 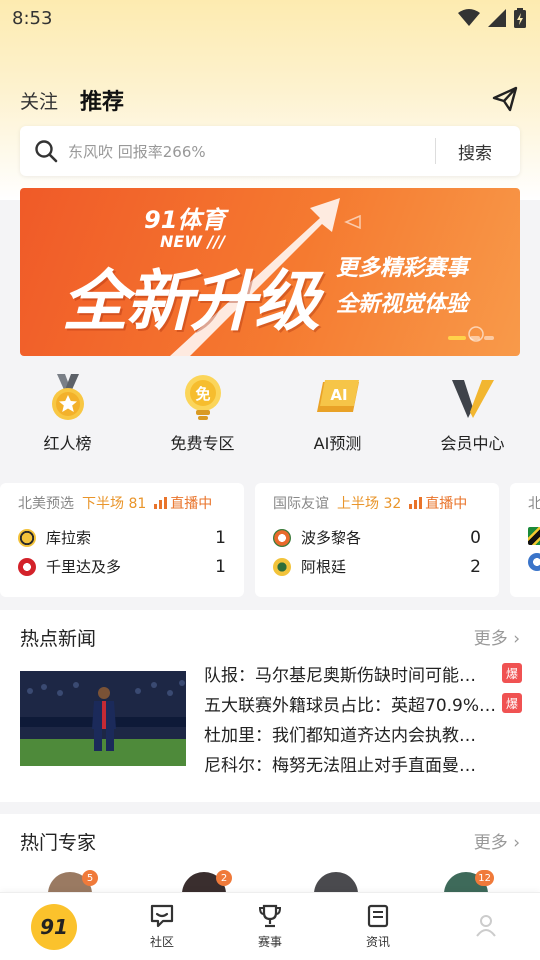 What do you see at coordinates (338, 418) in the screenshot?
I see `quick-entry-ai-predict: AI AI预测` at bounding box center [338, 418].